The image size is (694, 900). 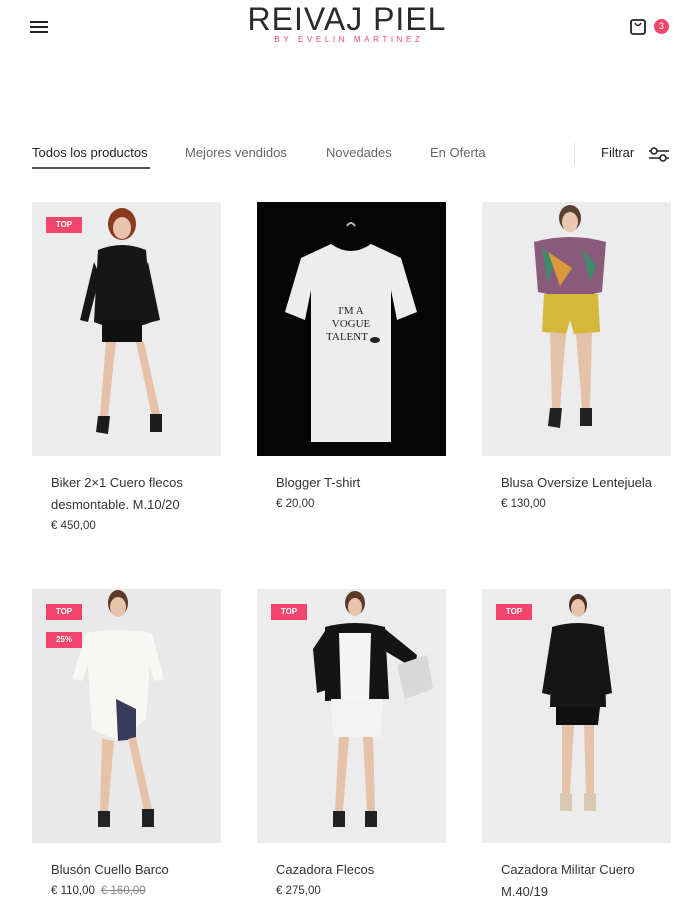 What do you see at coordinates (523, 504) in the screenshot?
I see `product-price: € 130,00` at bounding box center [523, 504].